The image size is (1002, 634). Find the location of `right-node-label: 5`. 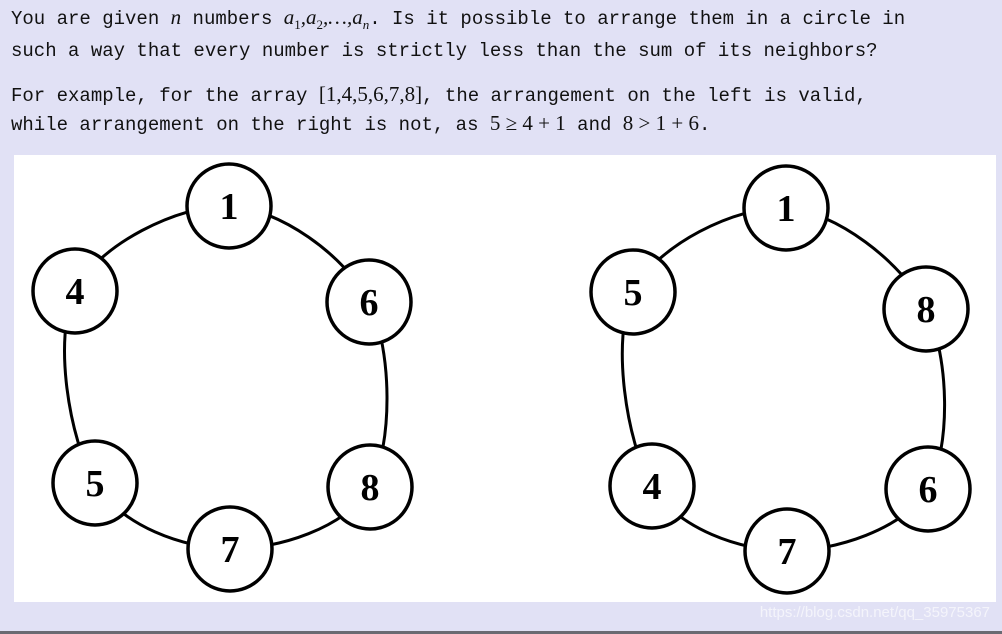

right-node-label: 5 is located at coordinates (633, 293).